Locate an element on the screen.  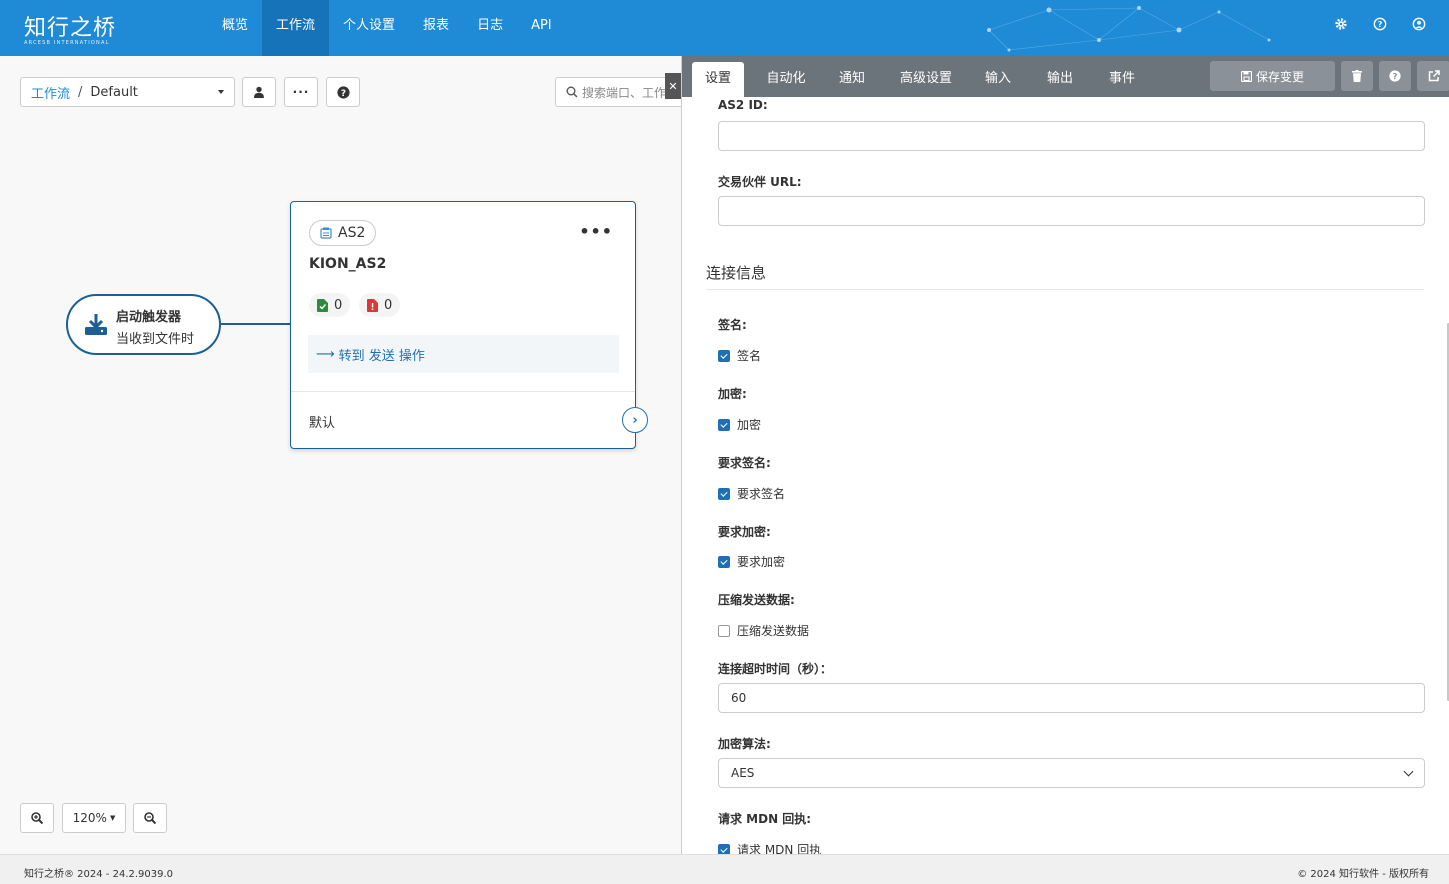
mdn-checkbox-label: 请求 MDN 回执 is located at coordinates (779, 848).